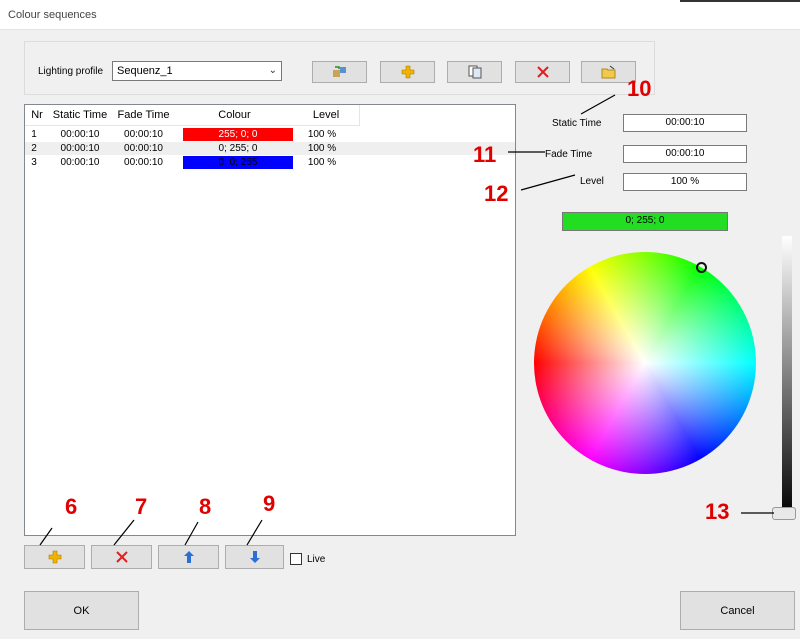  Describe the element at coordinates (496, 193) in the screenshot. I see `annotation-12: 12` at that location.